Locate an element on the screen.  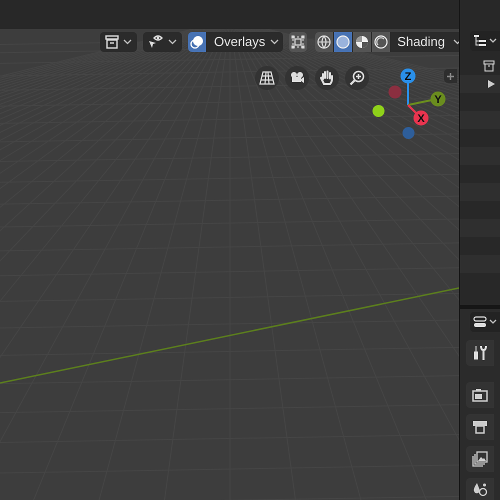
scene-tab is located at coordinates (480, 489).